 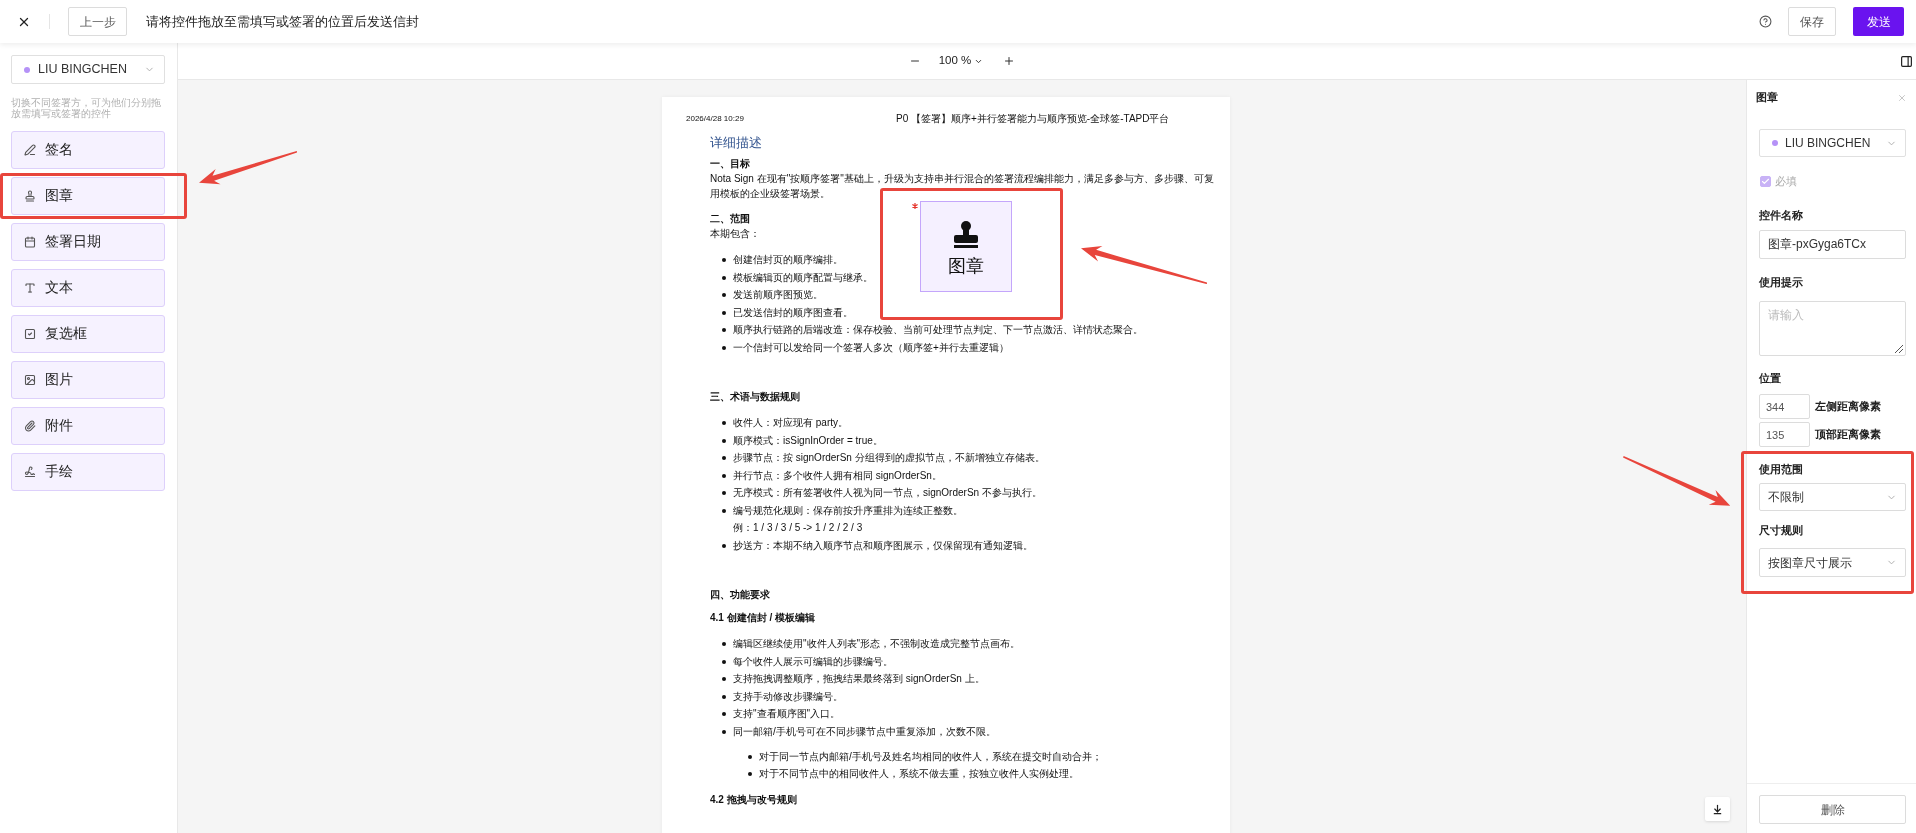 What do you see at coordinates (788, 696) in the screenshot?
I see `bullet-text: 支持手动修改步骤编号。` at bounding box center [788, 696].